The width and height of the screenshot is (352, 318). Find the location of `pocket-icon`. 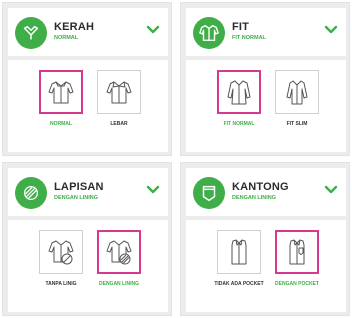

pocket-icon is located at coordinates (209, 193).